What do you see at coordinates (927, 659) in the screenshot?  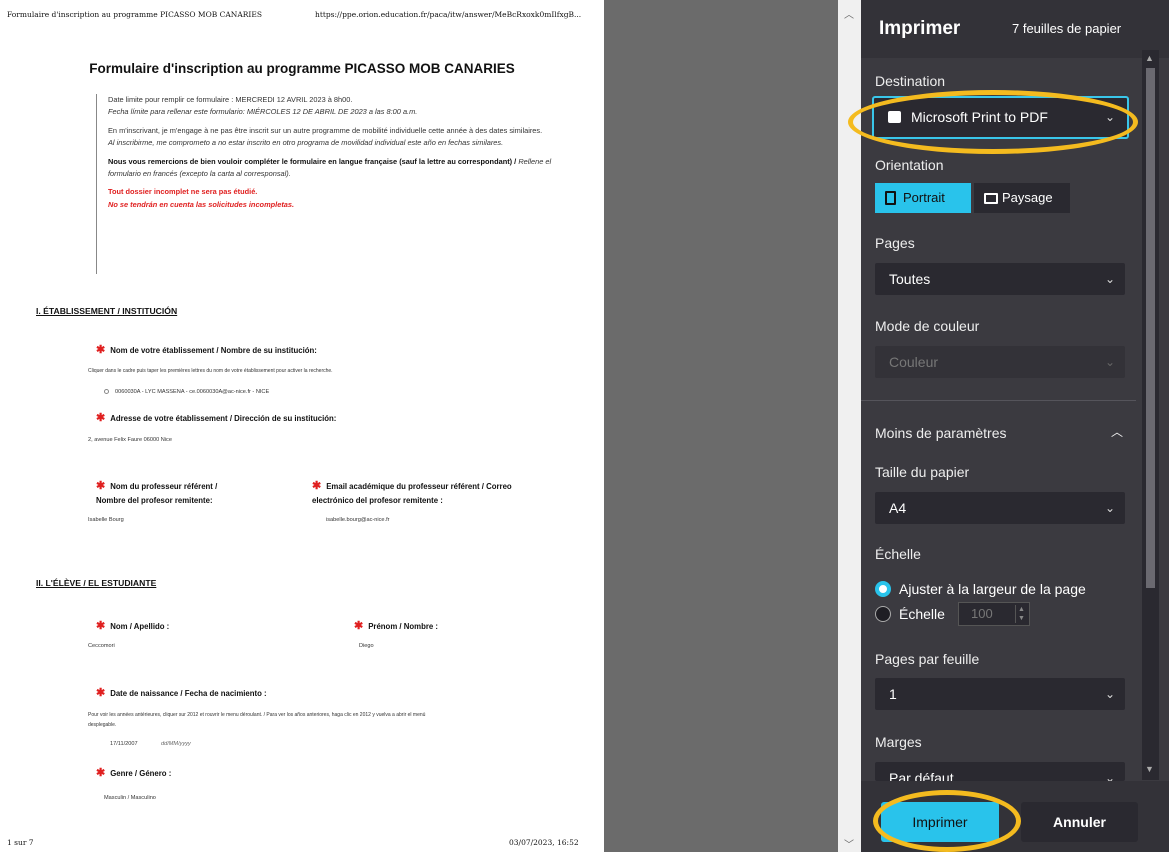 I see `pages-per-sheet-label: Pages par feuille` at bounding box center [927, 659].